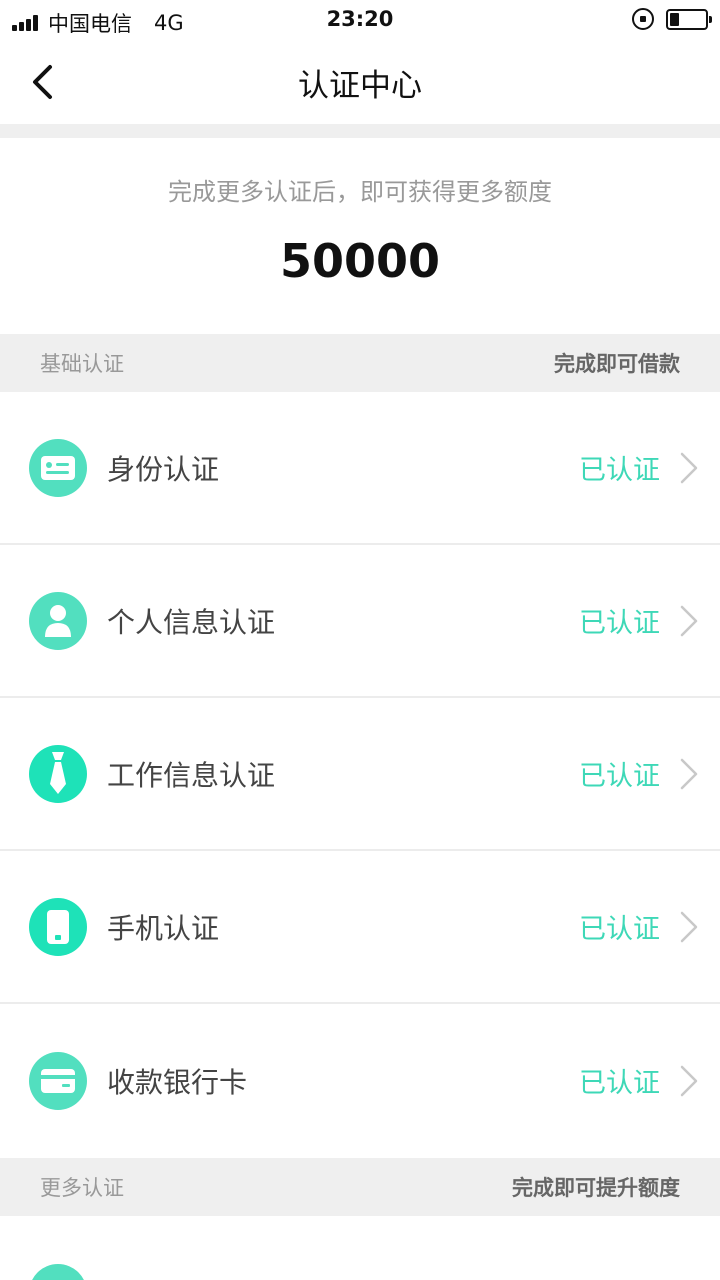  Describe the element at coordinates (360, 1080) in the screenshot. I see `list-item-bank-card: 收款银行卡 已认证` at that location.